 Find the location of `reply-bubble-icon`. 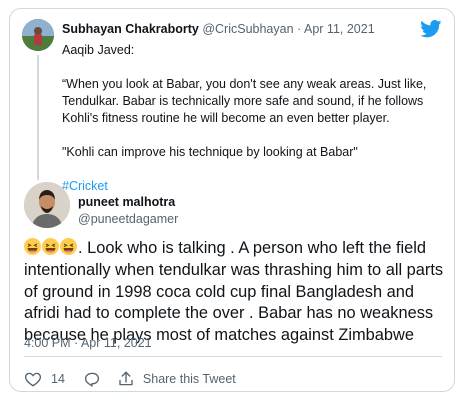

reply-bubble-icon is located at coordinates (91, 379).